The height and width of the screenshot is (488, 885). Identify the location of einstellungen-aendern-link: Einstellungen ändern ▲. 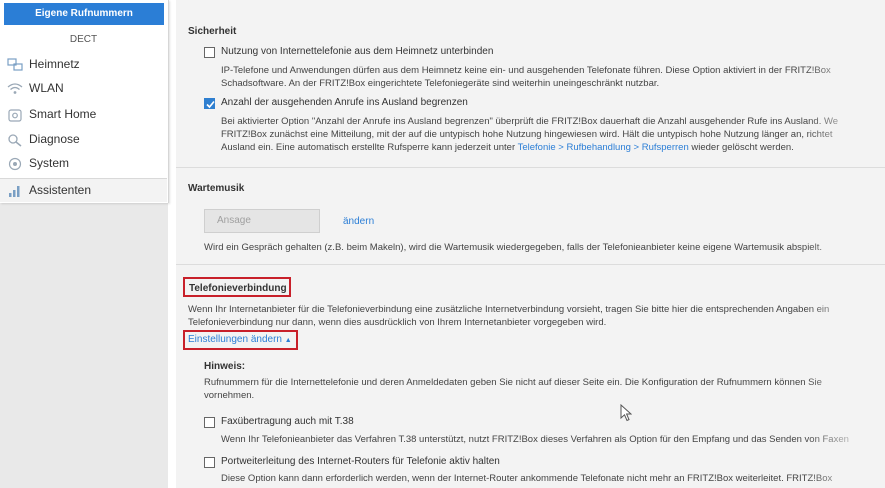
(240, 341).